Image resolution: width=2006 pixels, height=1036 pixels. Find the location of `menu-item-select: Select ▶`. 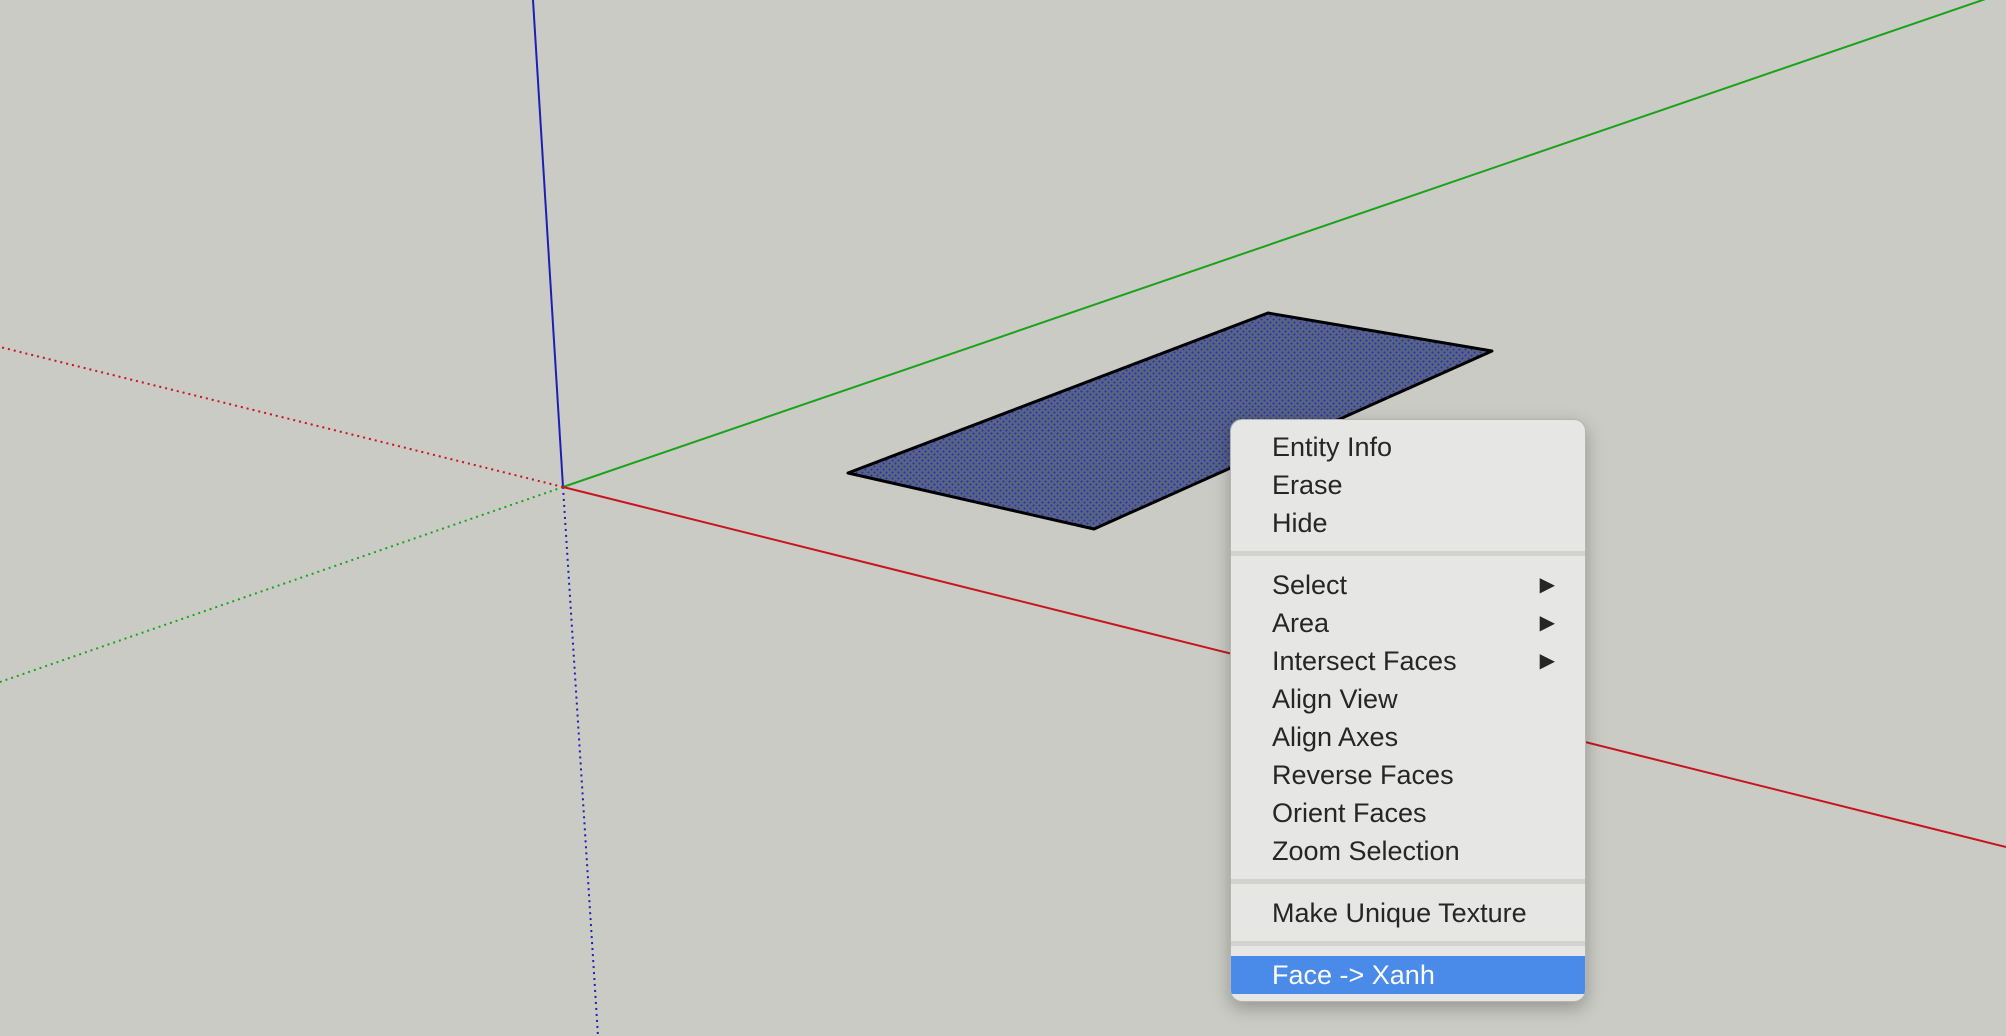

menu-item-select: Select ▶ is located at coordinates (1408, 585).